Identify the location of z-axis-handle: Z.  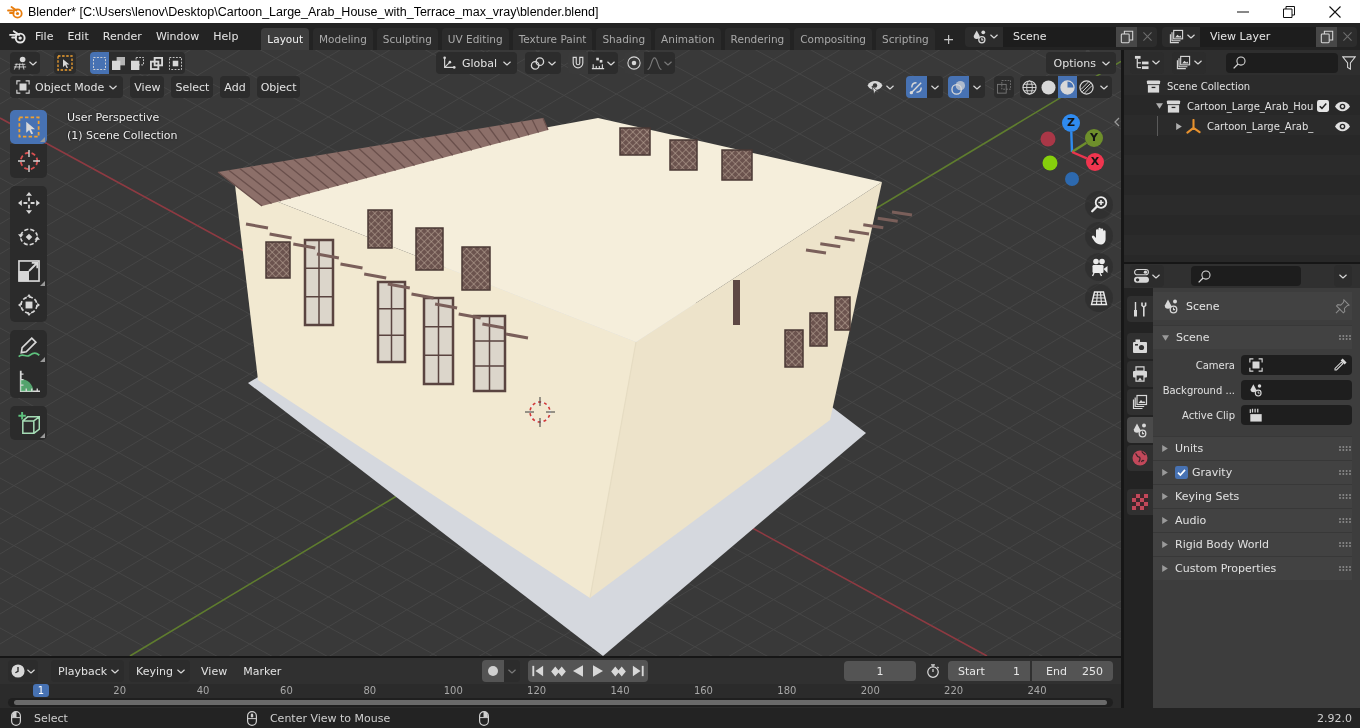
(1071, 123).